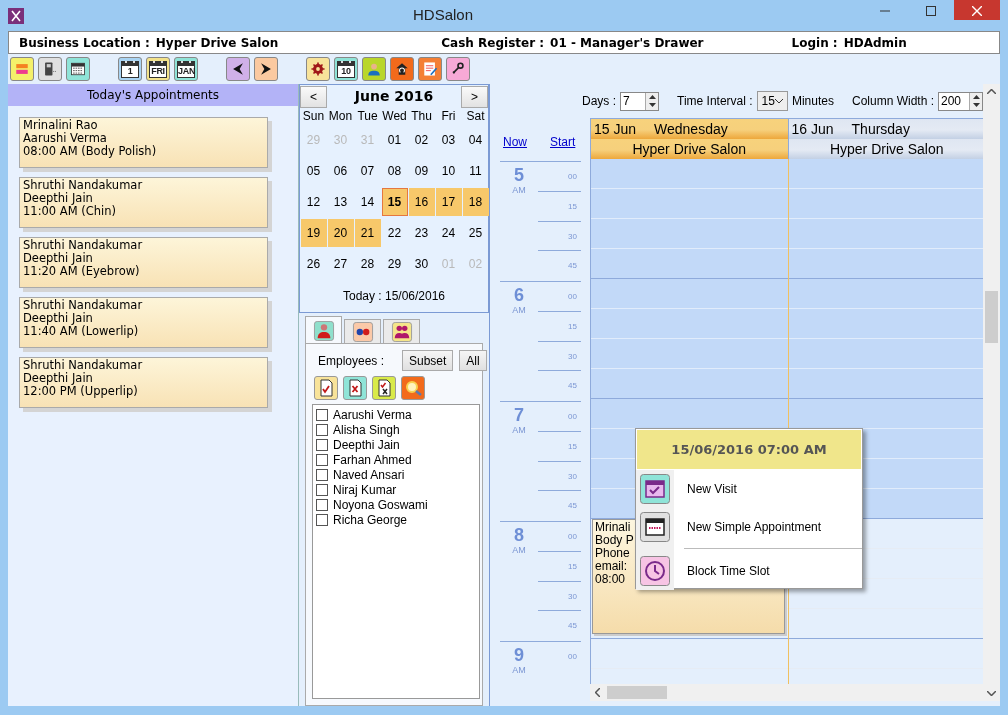 The height and width of the screenshot is (715, 1008). I want to click on employee-name: Richa George, so click(370, 520).